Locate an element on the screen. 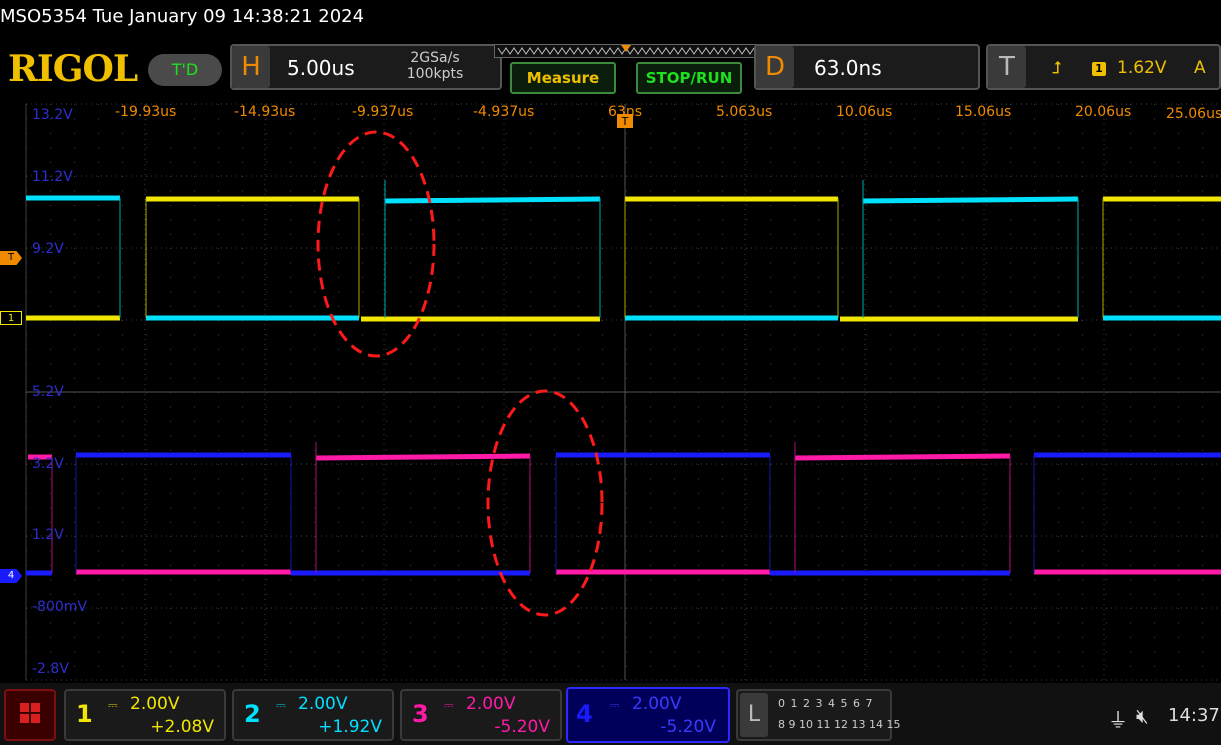 Image resolution: width=1221 pixels, height=745 pixels. ch1-offset: +2.08V is located at coordinates (182, 727).